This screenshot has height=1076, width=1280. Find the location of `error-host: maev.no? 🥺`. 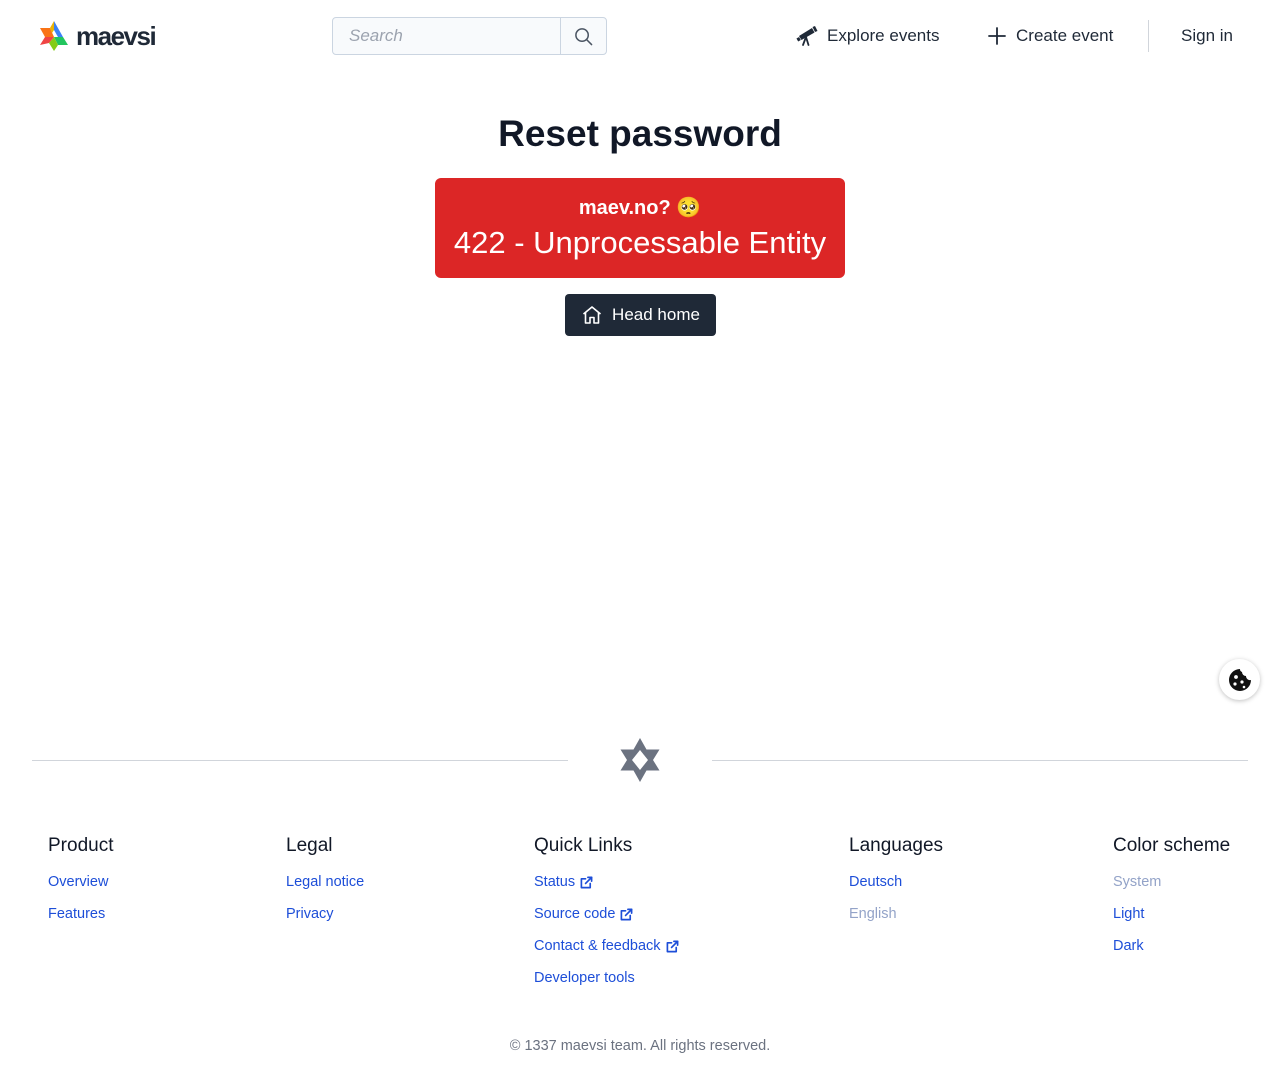

error-host: maev.no? 🥺 is located at coordinates (640, 208).